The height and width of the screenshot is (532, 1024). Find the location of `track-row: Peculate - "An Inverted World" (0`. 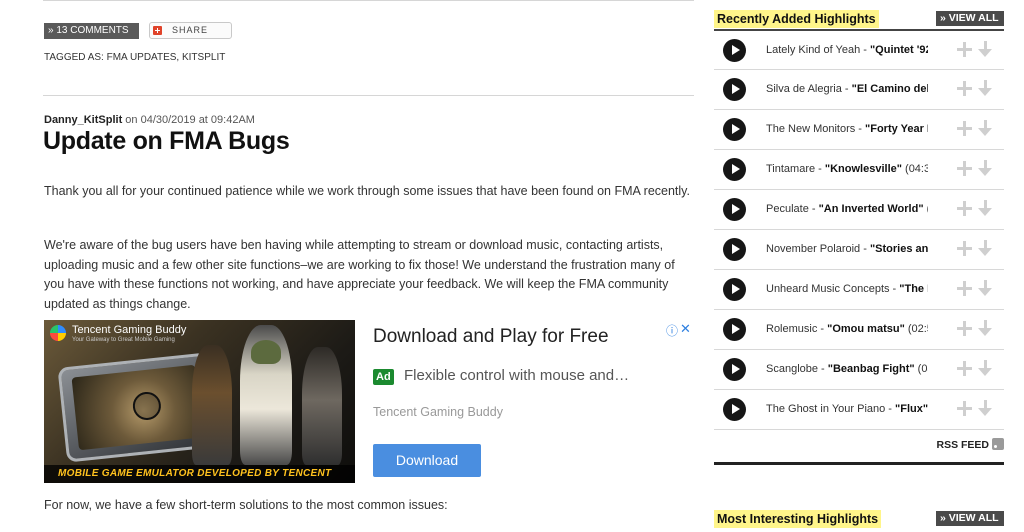

track-row: Peculate - "An Inverted World" (0 is located at coordinates (859, 209).